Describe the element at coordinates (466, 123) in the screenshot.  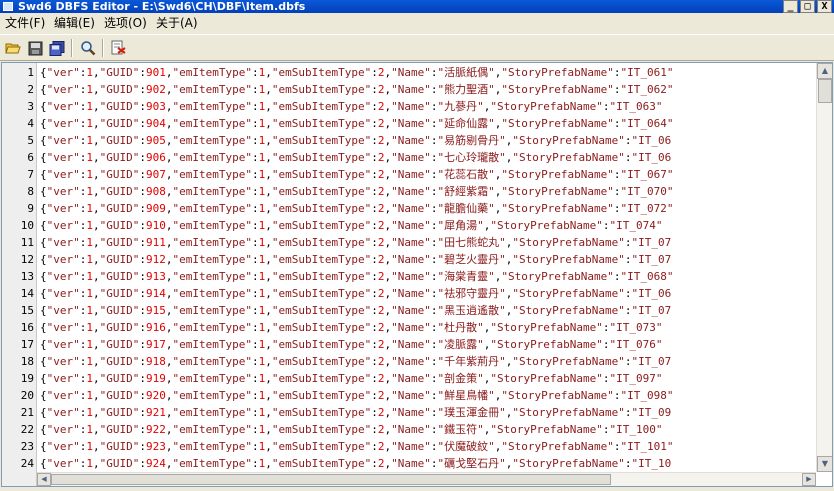
I see `name-value: "延命仙露"` at that location.